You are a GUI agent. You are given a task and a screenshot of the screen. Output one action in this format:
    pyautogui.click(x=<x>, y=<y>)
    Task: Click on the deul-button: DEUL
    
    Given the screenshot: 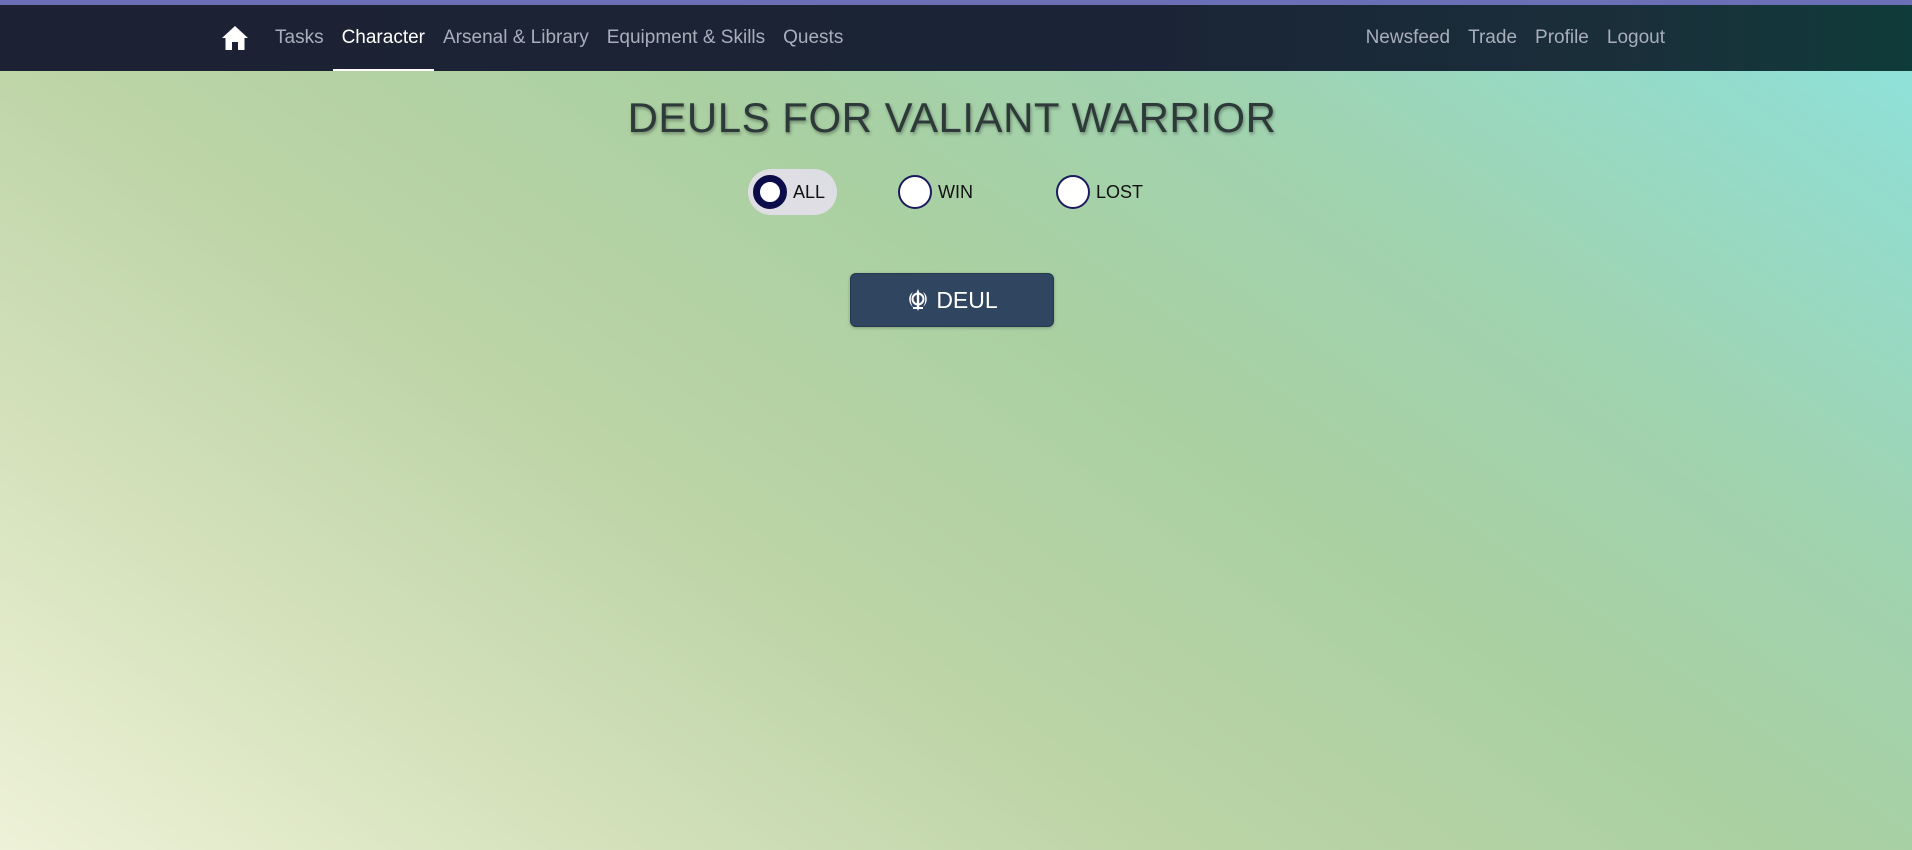 What is the action you would take?
    pyautogui.click(x=952, y=300)
    